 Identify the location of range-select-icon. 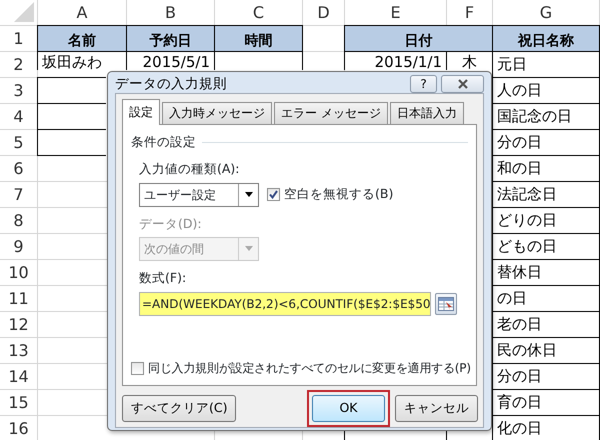
(446, 304).